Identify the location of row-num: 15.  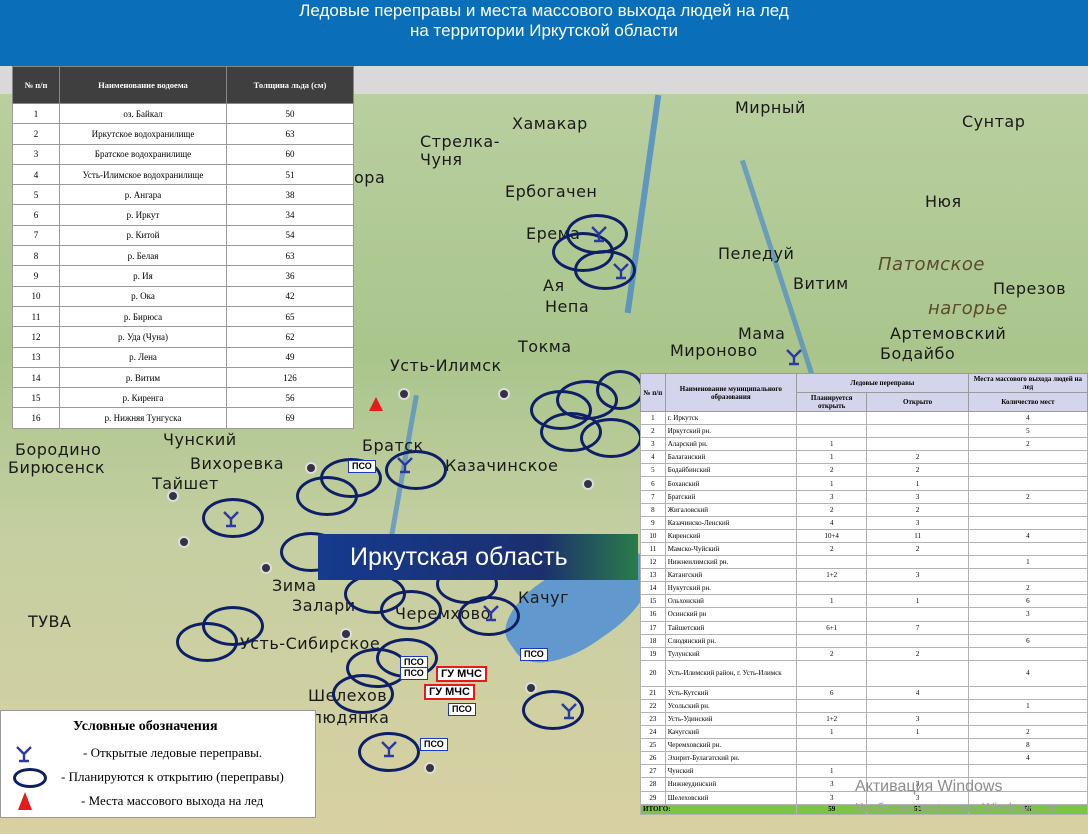
(36, 398).